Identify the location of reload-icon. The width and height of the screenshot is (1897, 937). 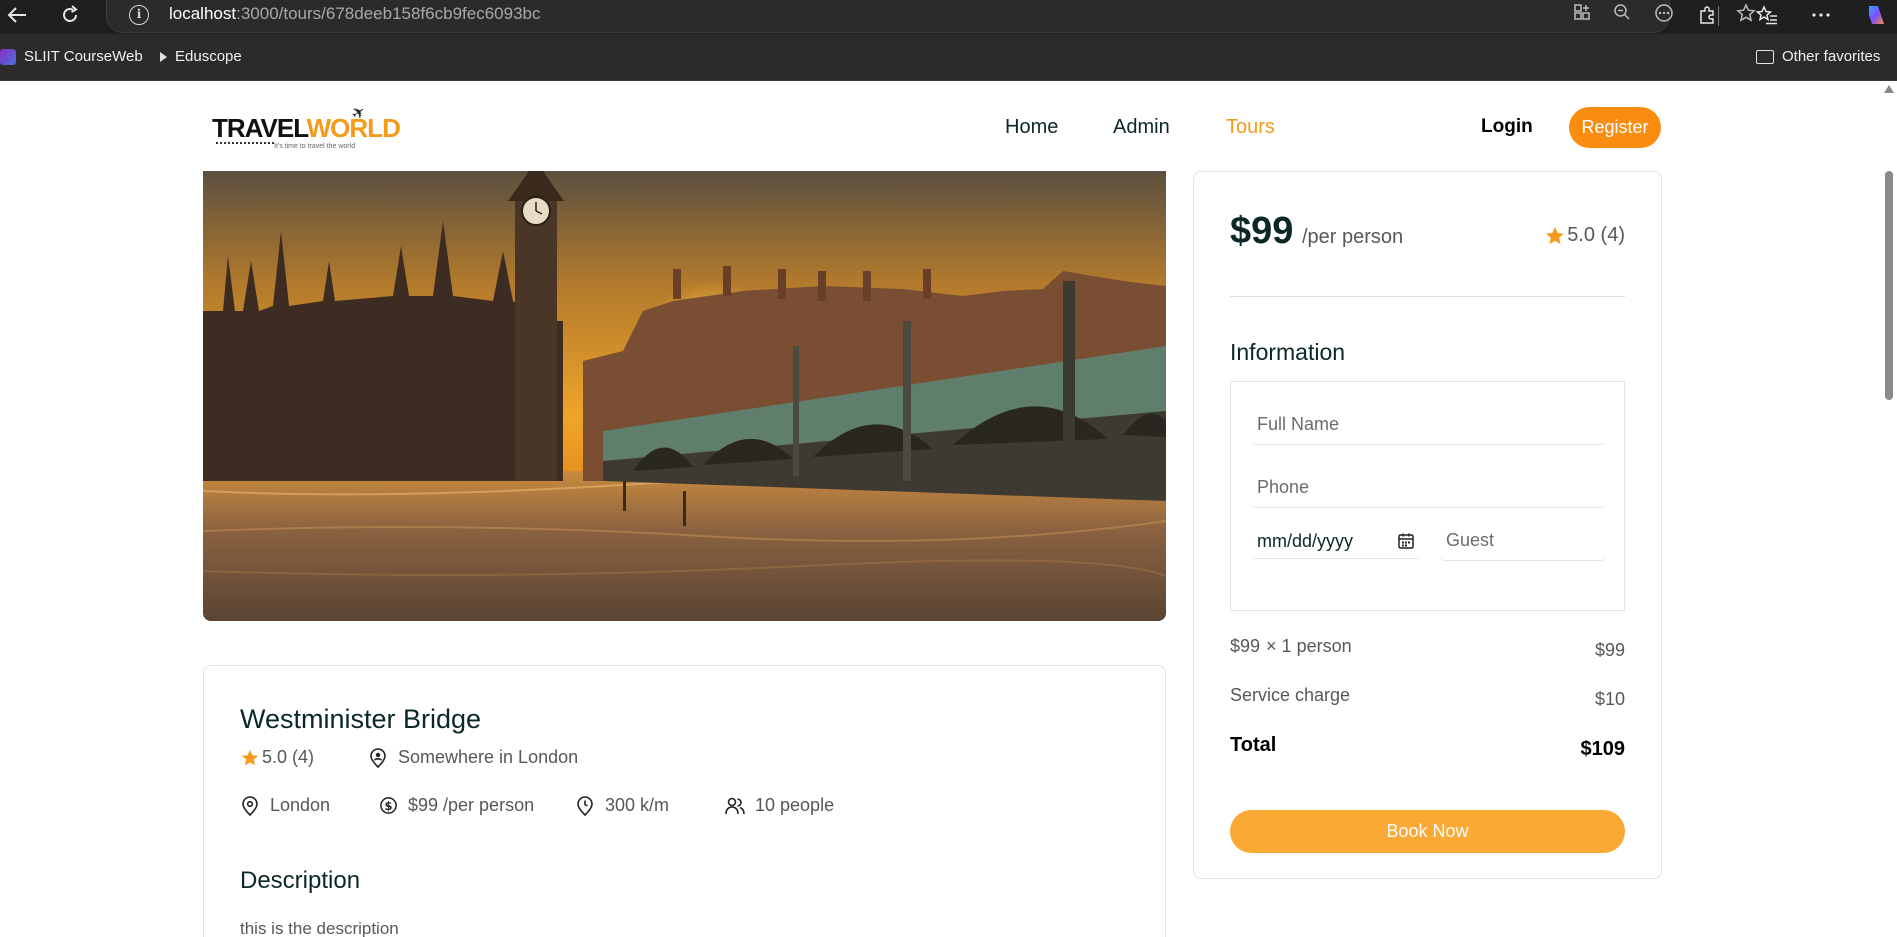
(70, 15).